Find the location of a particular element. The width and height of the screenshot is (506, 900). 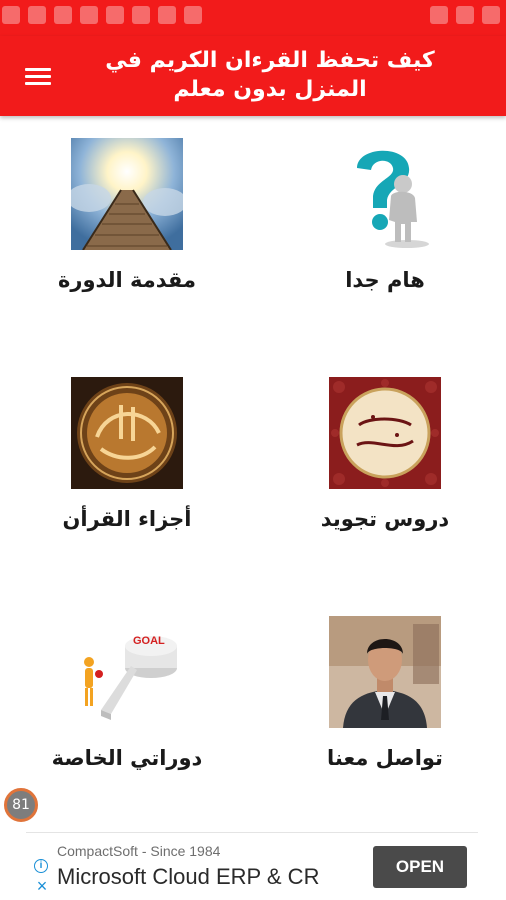

grid-item-course-intro: مقدمة الدورة is located at coordinates (127, 218).